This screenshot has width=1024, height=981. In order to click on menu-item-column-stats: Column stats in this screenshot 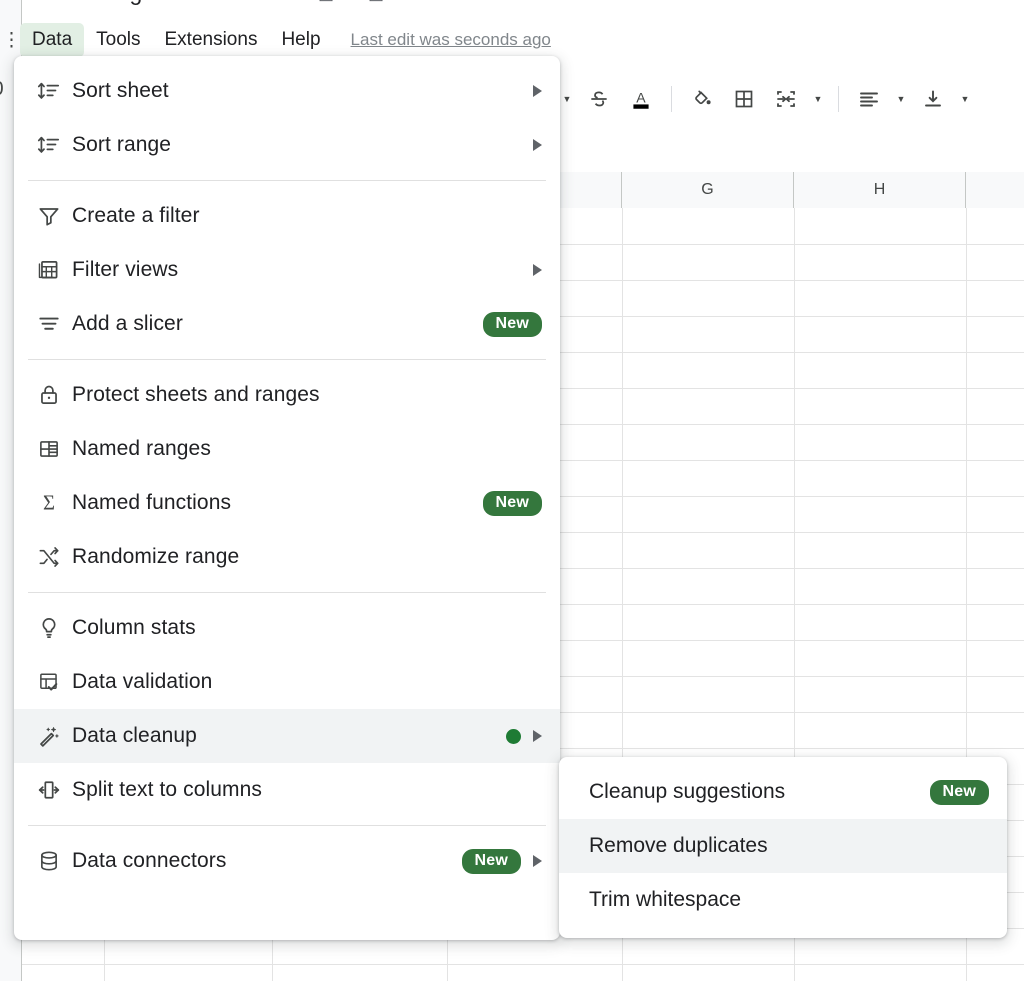, I will do `click(287, 628)`.